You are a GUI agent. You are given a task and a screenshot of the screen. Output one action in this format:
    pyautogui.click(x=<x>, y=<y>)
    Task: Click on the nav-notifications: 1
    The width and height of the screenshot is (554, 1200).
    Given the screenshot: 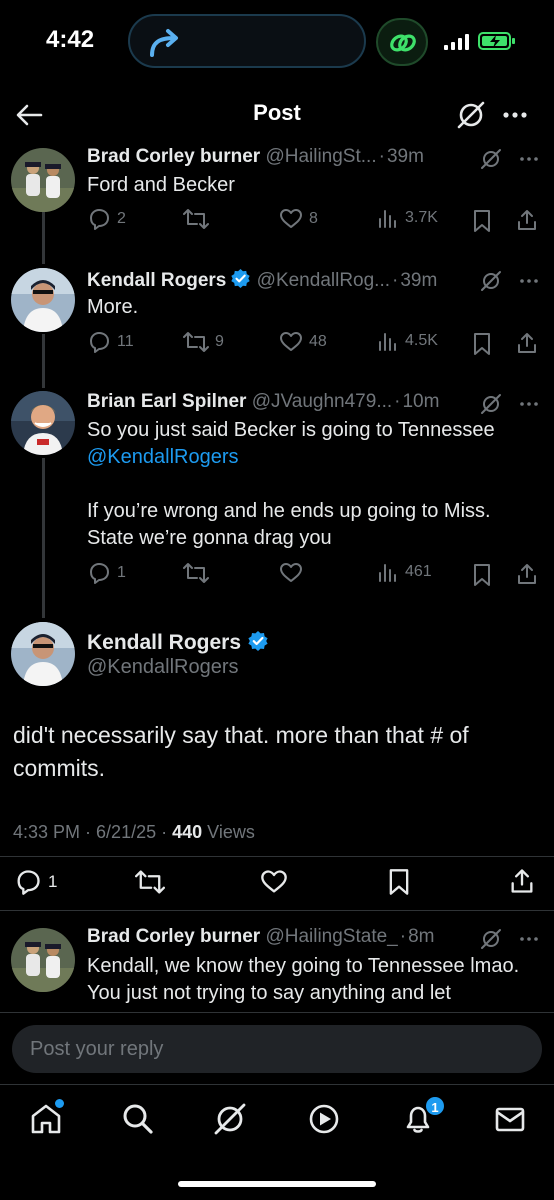 What is the action you would take?
    pyautogui.click(x=423, y=1116)
    